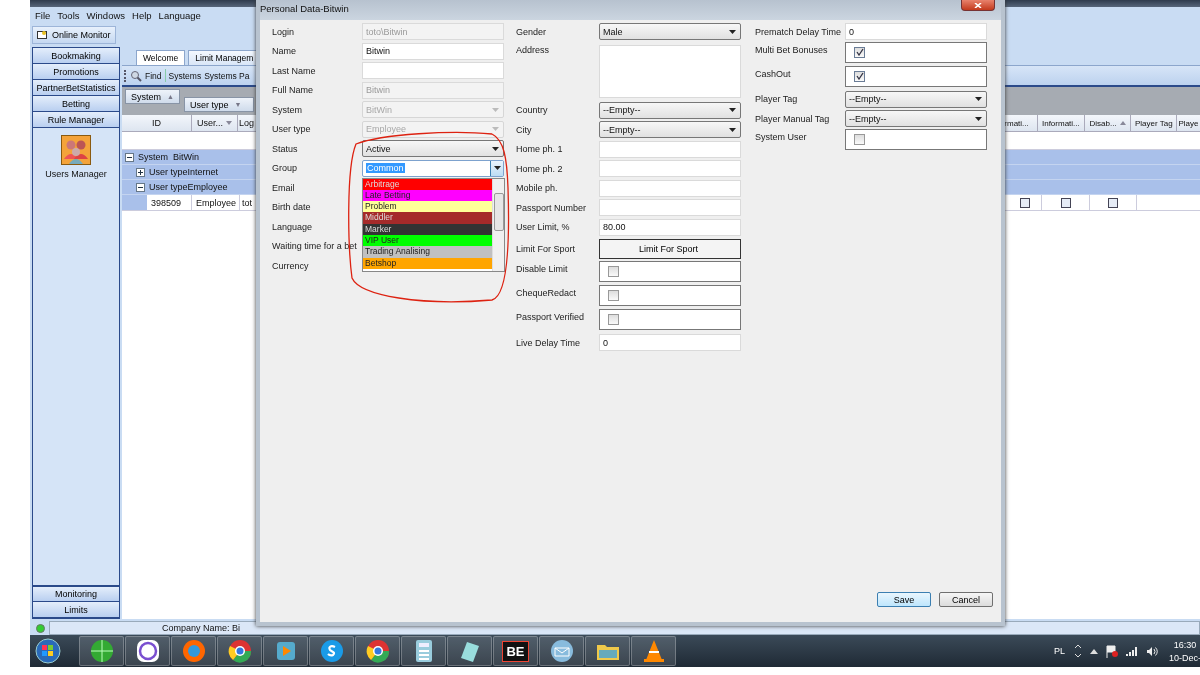 This screenshot has width=1200, height=675. Describe the element at coordinates (546, 249) in the screenshot. I see `field-label: Limit For Sport` at that location.